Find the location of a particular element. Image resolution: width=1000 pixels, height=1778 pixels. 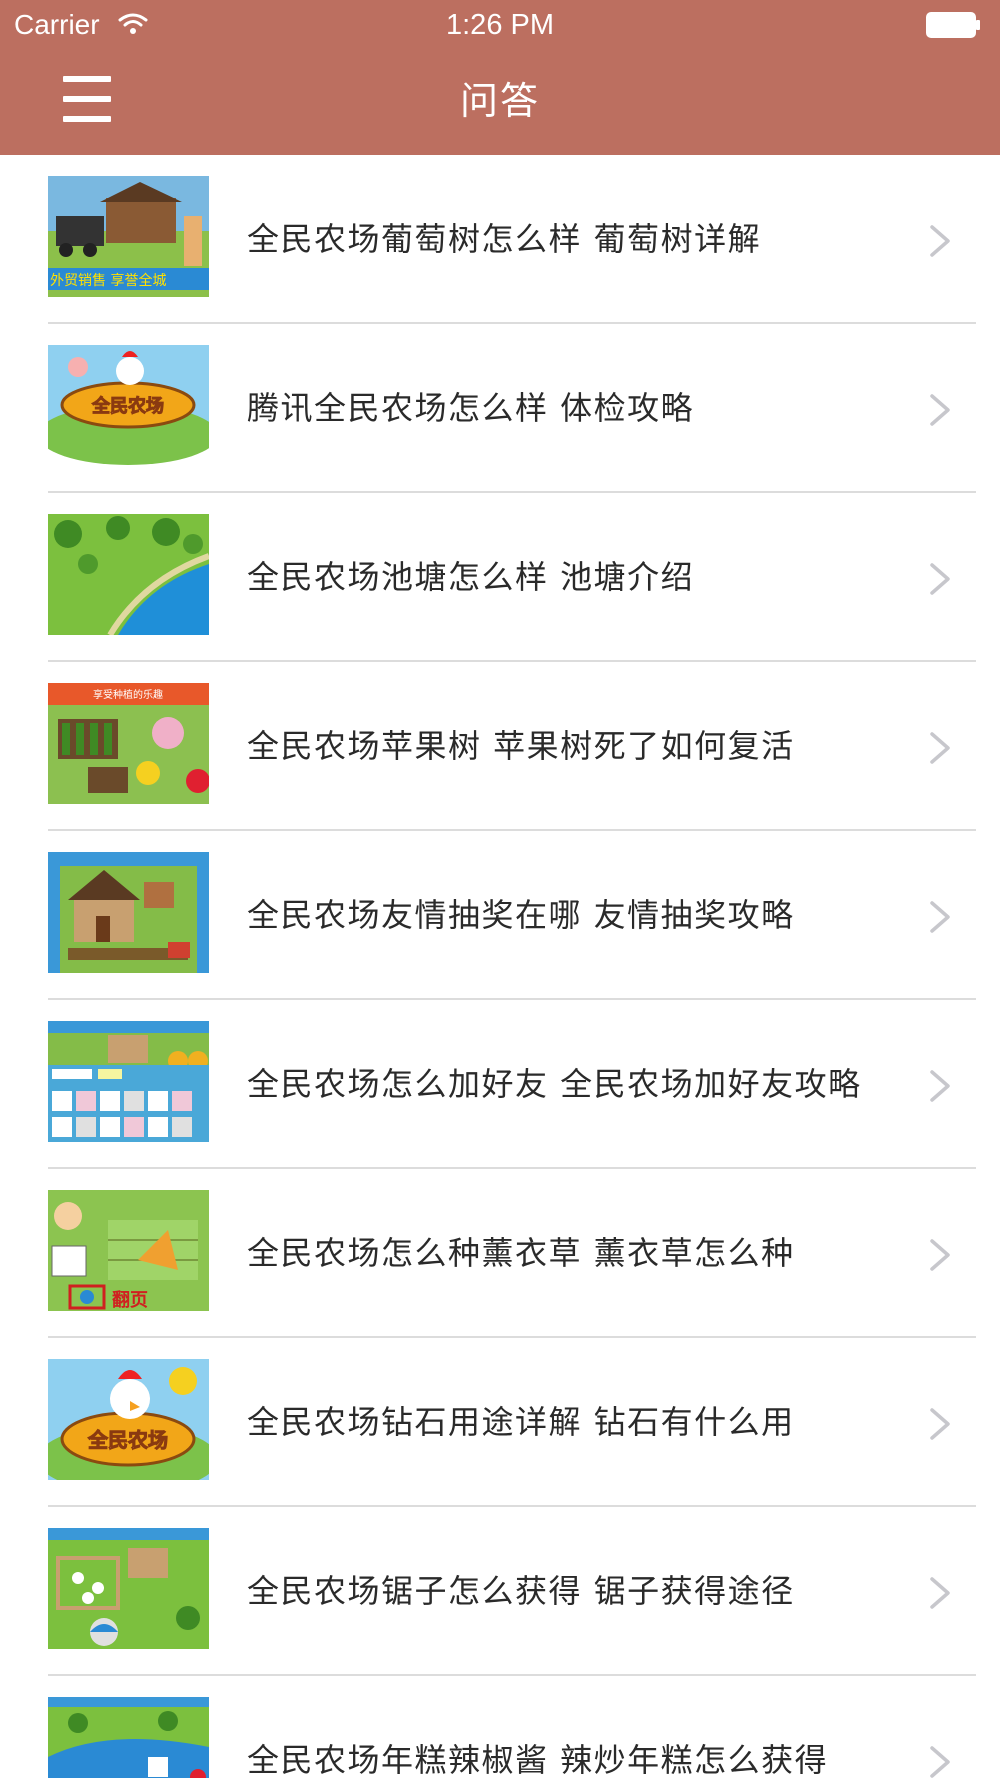

list-item: 全民农场 全民农场钻石用途详解 钻石有什么用 is located at coordinates (500, 1422).